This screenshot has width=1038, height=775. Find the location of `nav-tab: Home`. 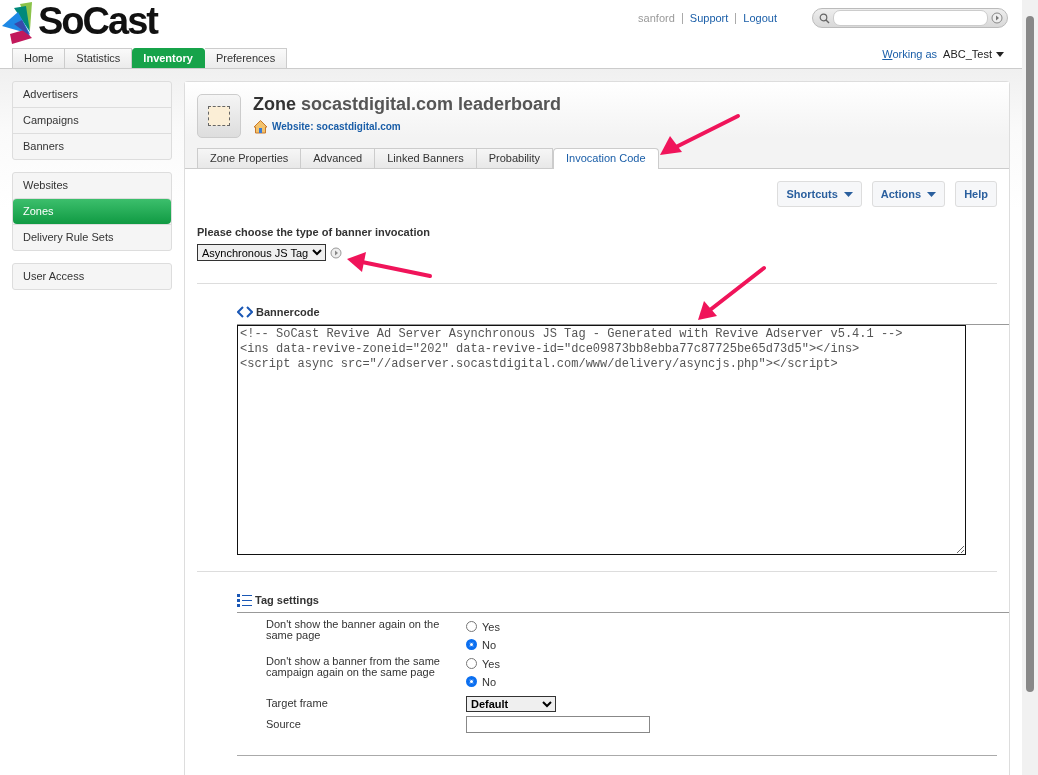

nav-tab: Home is located at coordinates (39, 58).